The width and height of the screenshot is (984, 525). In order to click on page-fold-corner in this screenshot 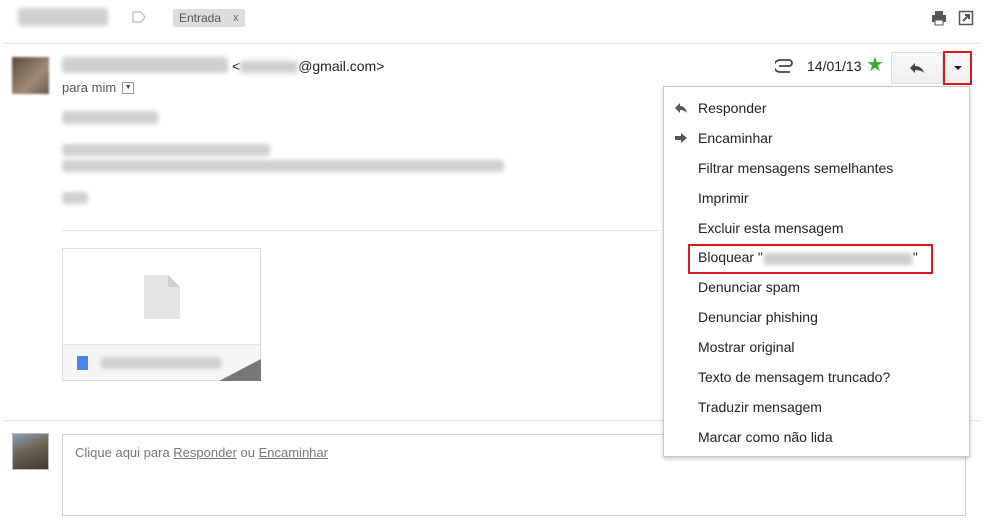, I will do `click(240, 370)`.